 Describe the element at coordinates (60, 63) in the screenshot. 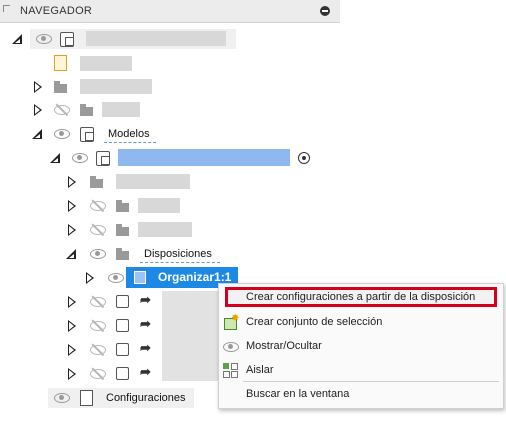

I see `document-settings-icon` at that location.